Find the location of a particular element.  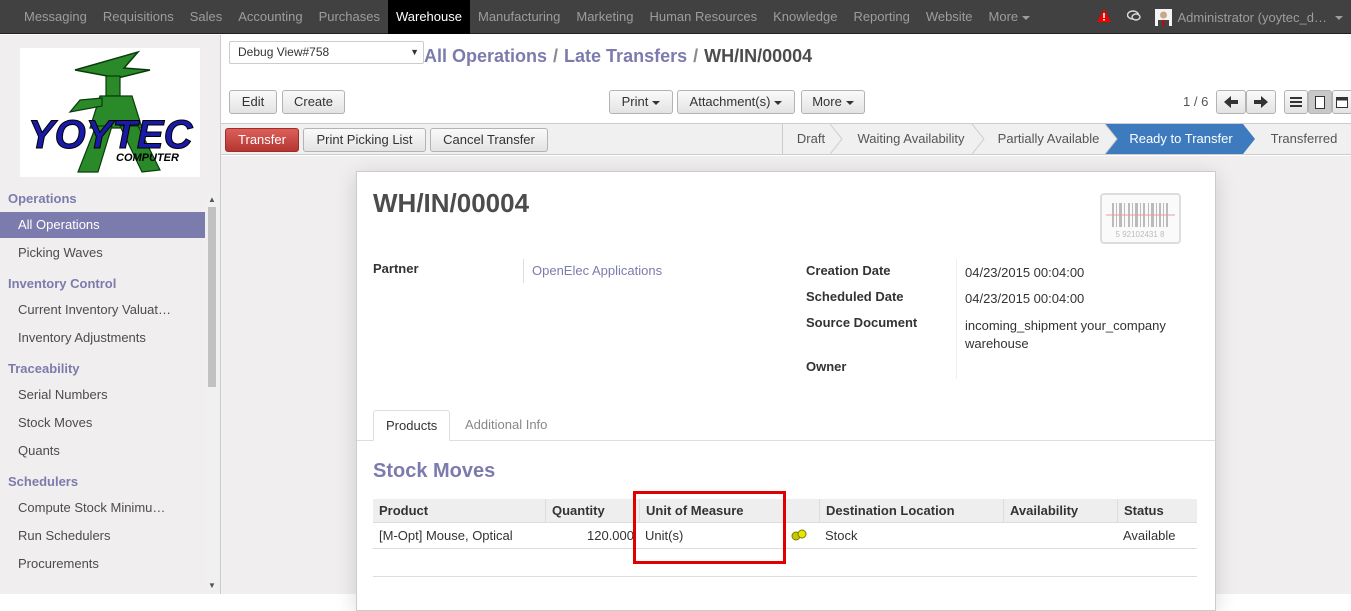

scrollbar-thumb is located at coordinates (212, 297).